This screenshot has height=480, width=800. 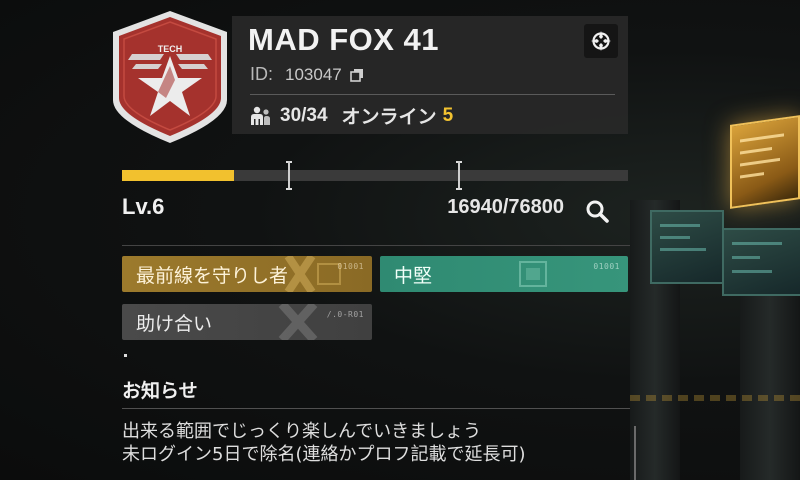 What do you see at coordinates (260, 115) in the screenshot?
I see `members-icon` at bounding box center [260, 115].